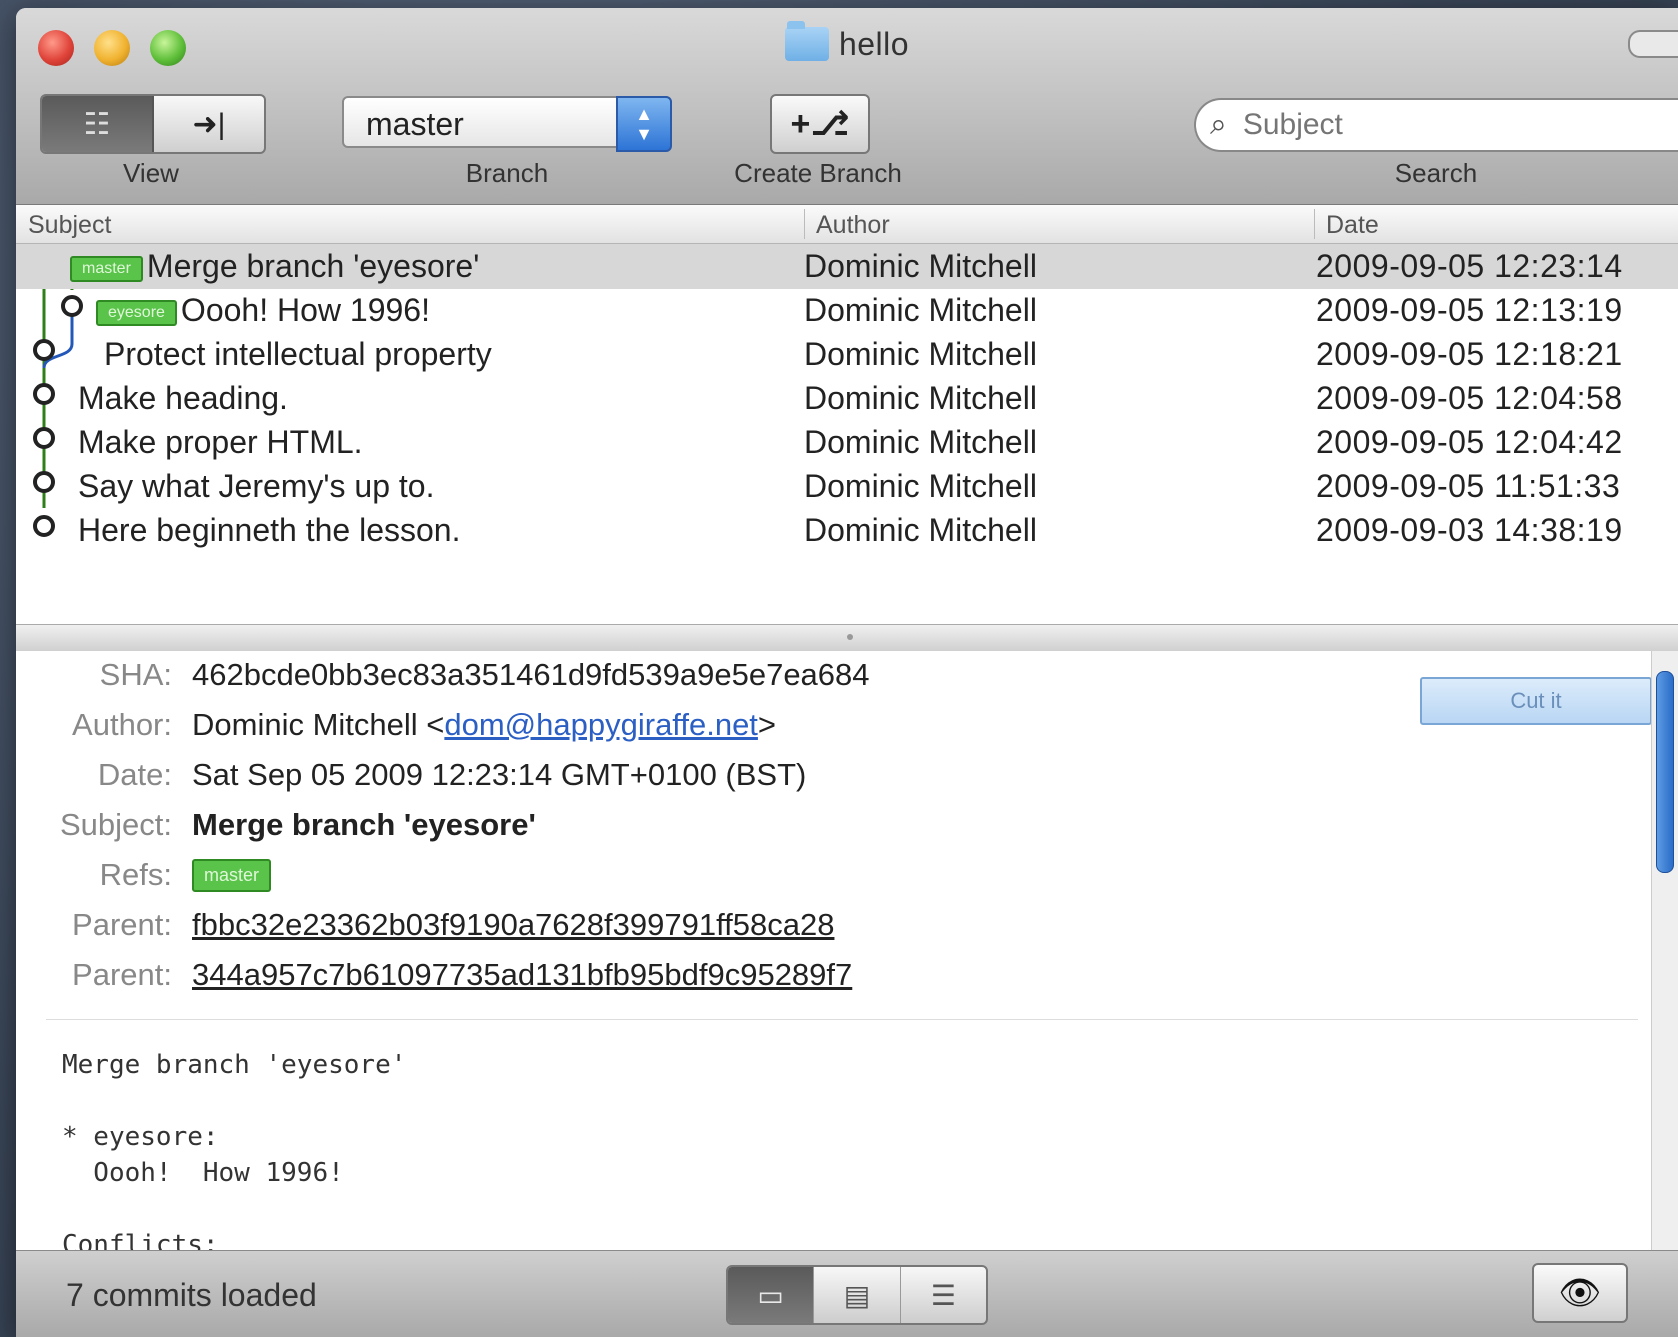 The height and width of the screenshot is (1337, 1678). What do you see at coordinates (1653, 44) in the screenshot?
I see `toolbar-toggle-button` at bounding box center [1653, 44].